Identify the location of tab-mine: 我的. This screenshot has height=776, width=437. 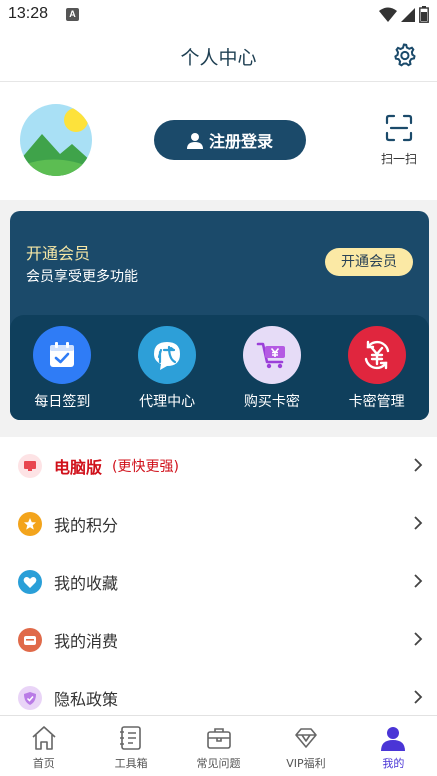
(393, 746).